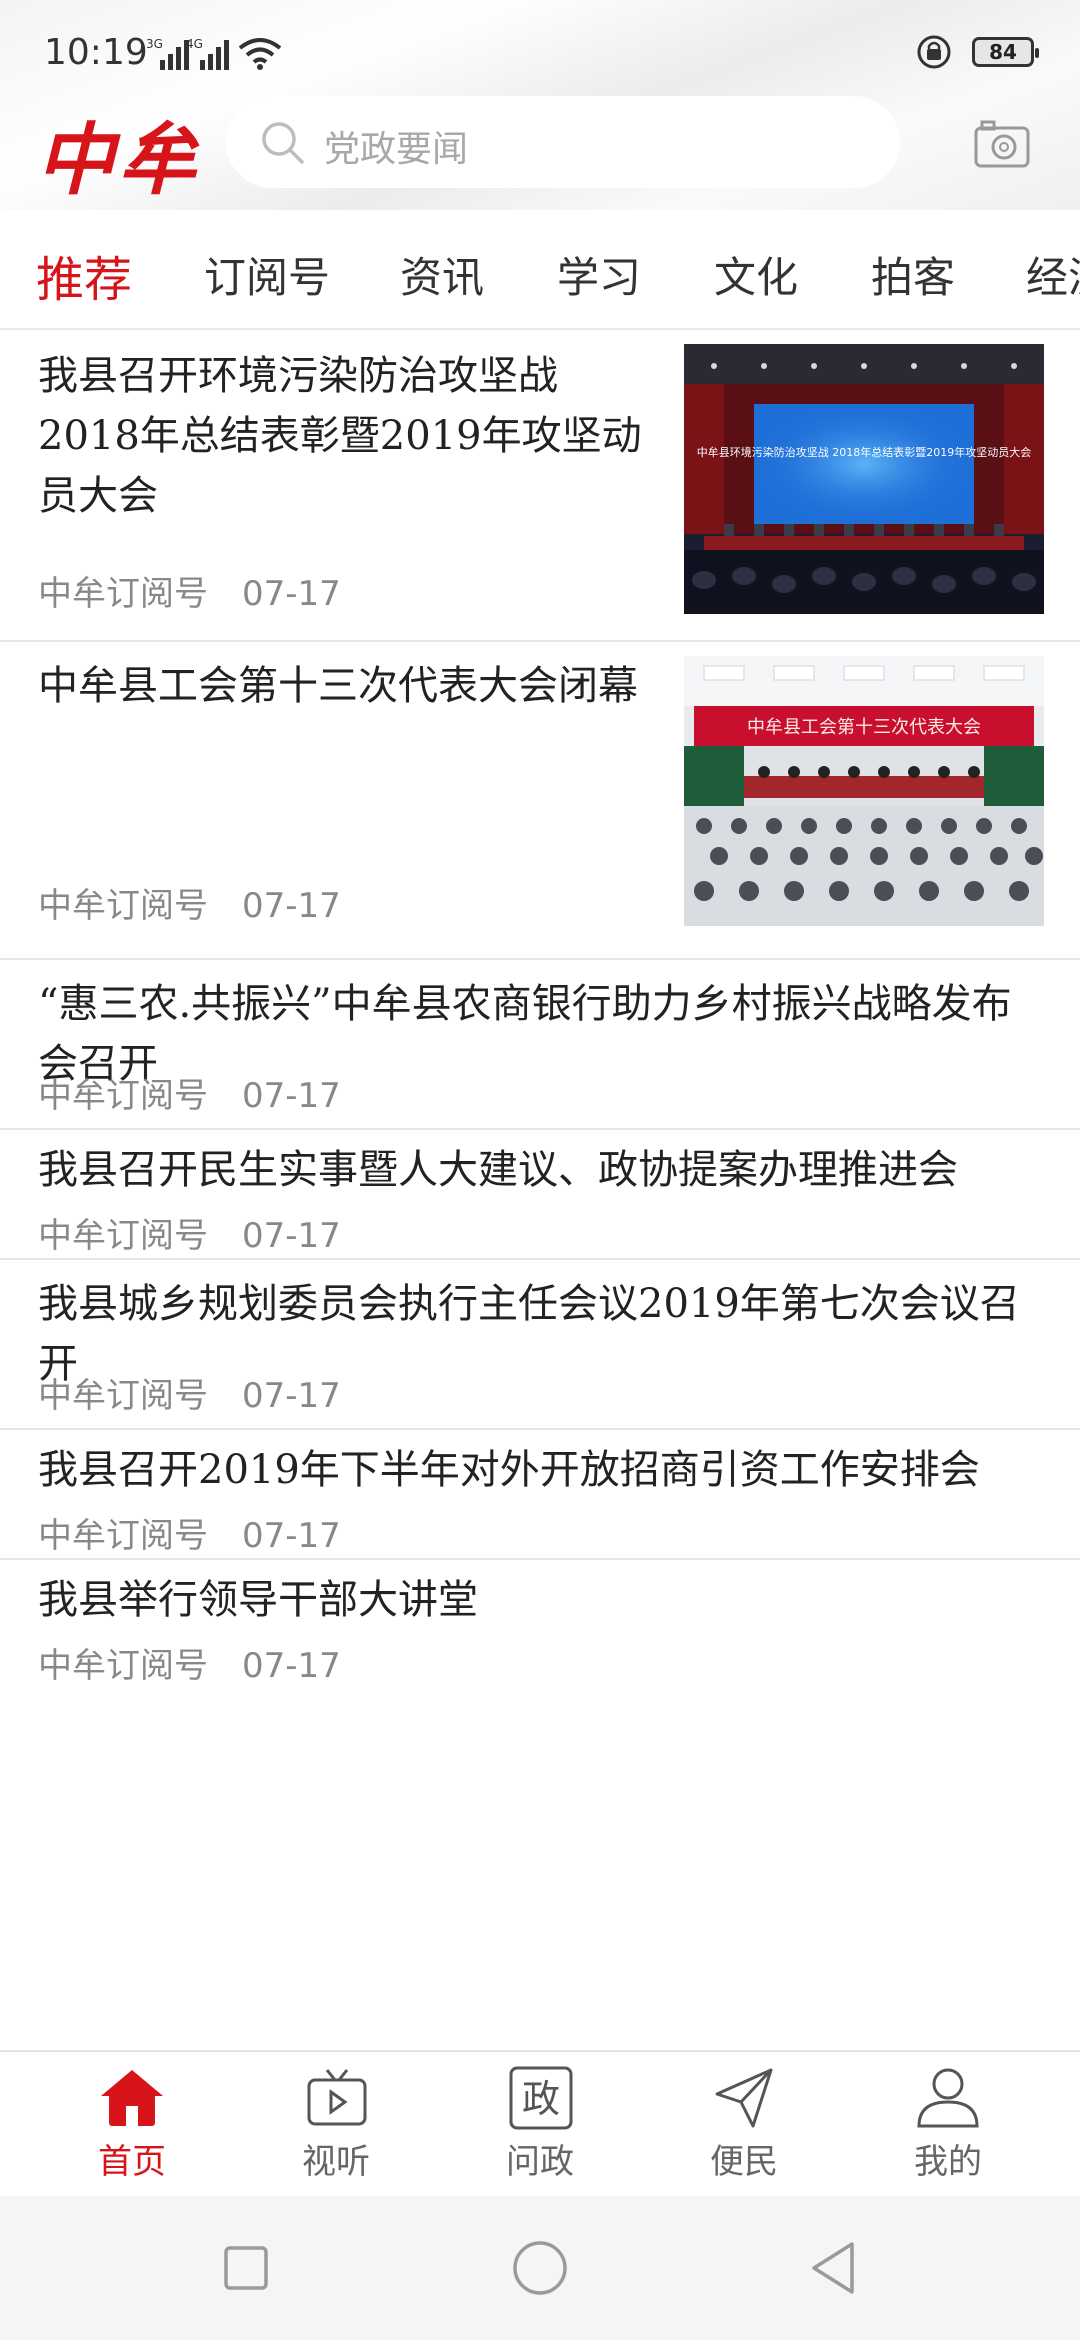  I want to click on status-time: 10:19, so click(96, 52).